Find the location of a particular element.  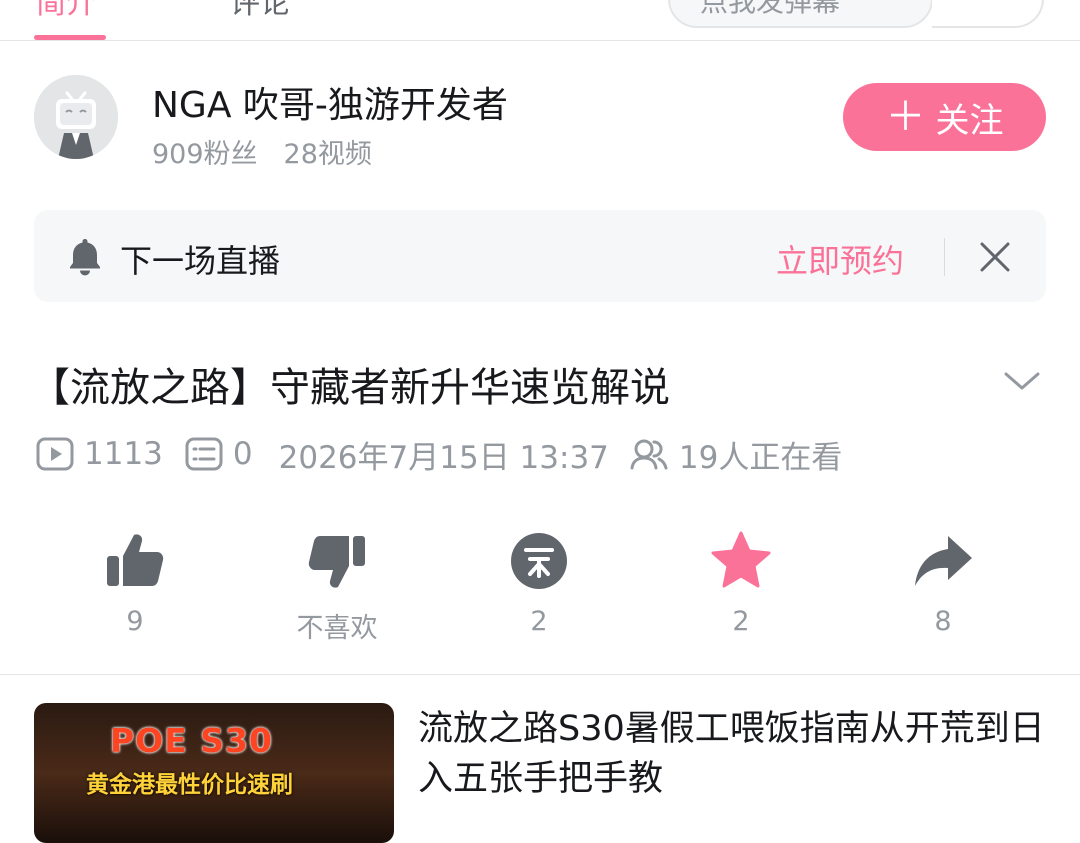

reserve-button: 立即预约 is located at coordinates (840, 259).